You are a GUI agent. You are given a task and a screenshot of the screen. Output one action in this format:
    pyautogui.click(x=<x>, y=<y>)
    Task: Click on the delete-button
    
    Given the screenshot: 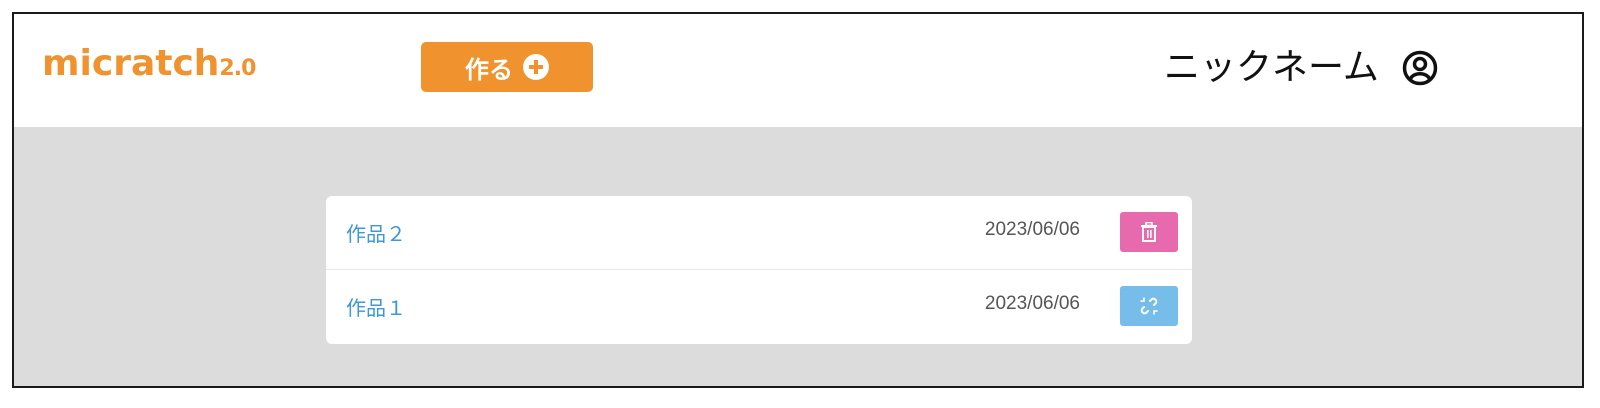 What is the action you would take?
    pyautogui.click(x=1149, y=232)
    